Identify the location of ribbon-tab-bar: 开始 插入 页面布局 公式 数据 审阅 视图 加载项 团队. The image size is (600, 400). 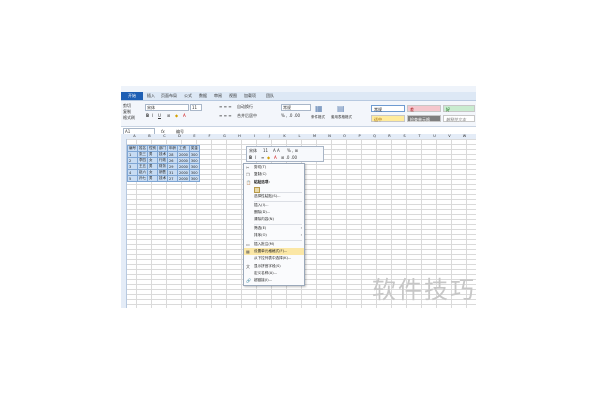
(298, 96).